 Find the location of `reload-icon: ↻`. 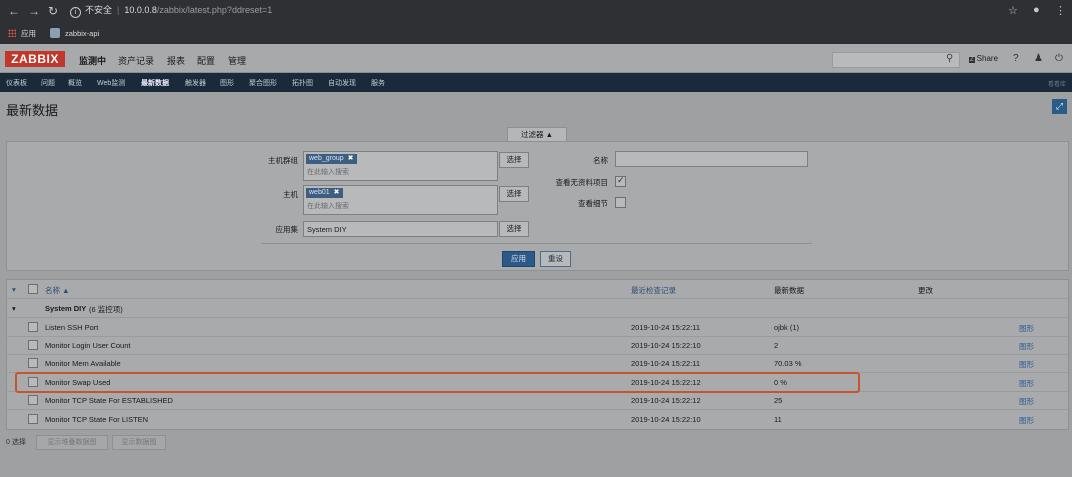

reload-icon: ↻ is located at coordinates (53, 11).